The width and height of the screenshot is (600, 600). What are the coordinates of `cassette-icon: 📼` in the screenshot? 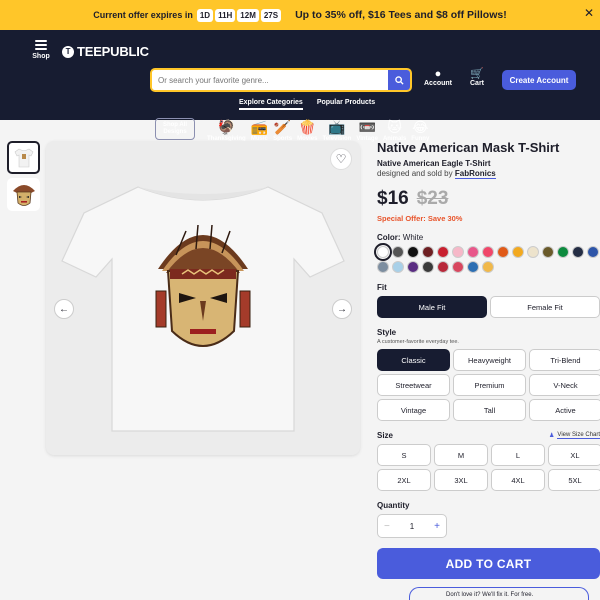 It's located at (367, 127).